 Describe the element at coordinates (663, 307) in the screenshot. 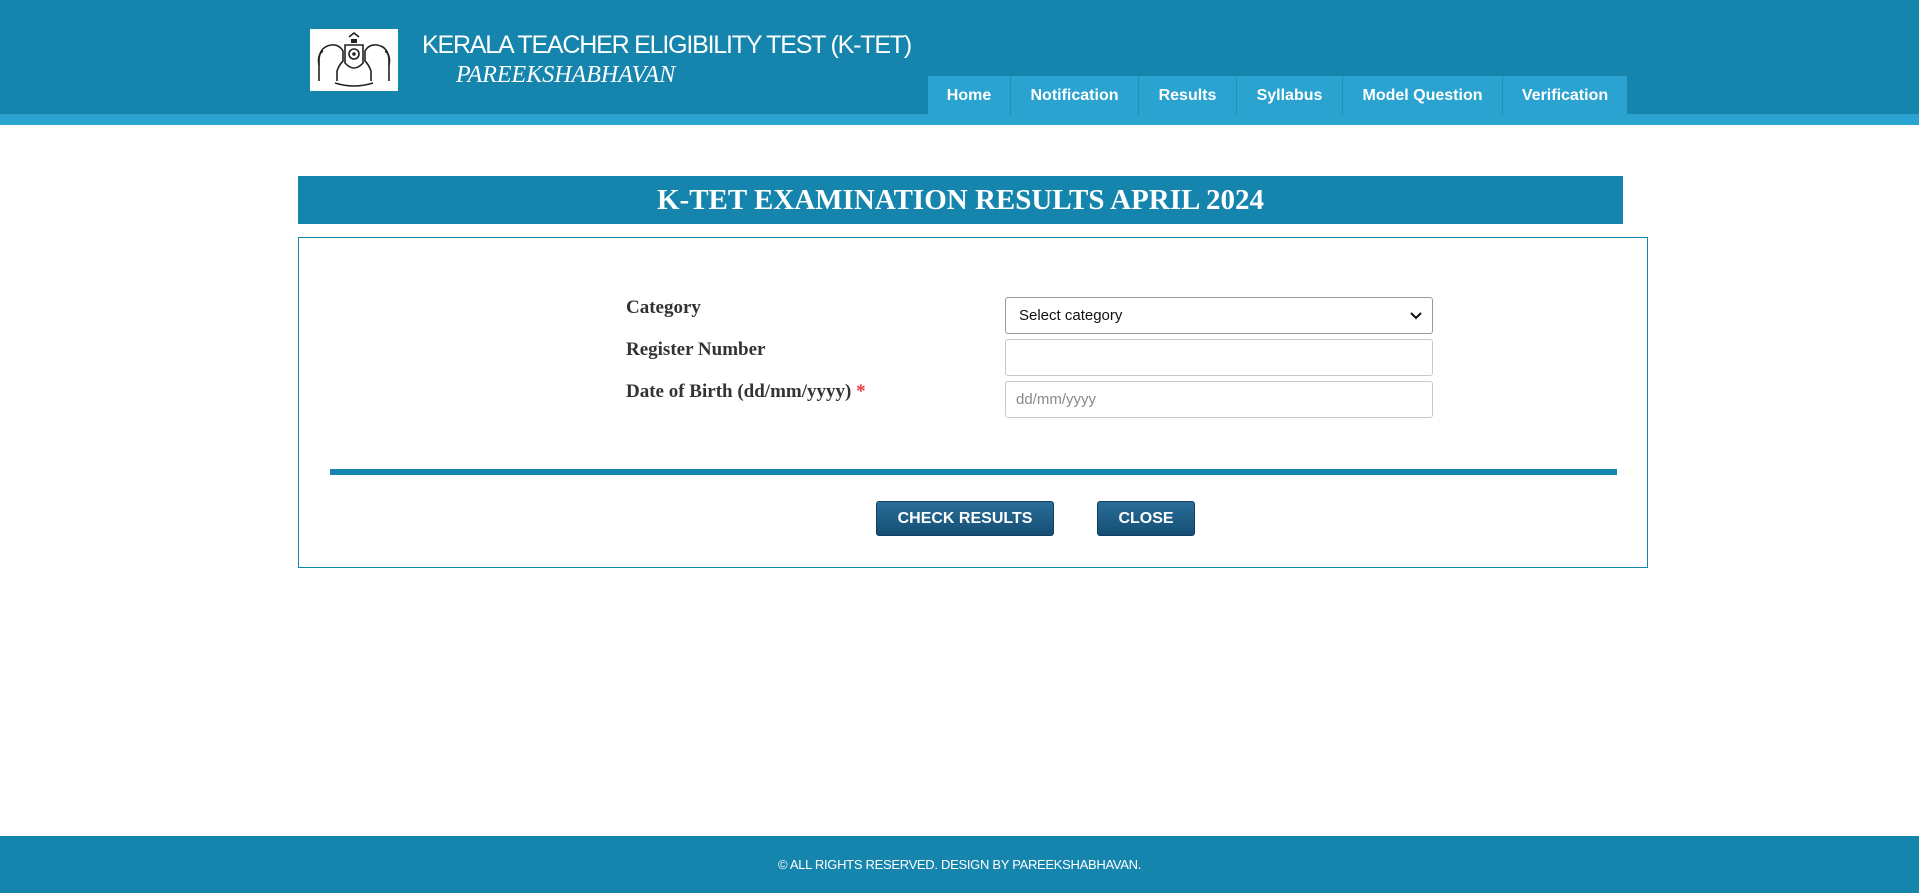

I see `category-label: Category` at that location.